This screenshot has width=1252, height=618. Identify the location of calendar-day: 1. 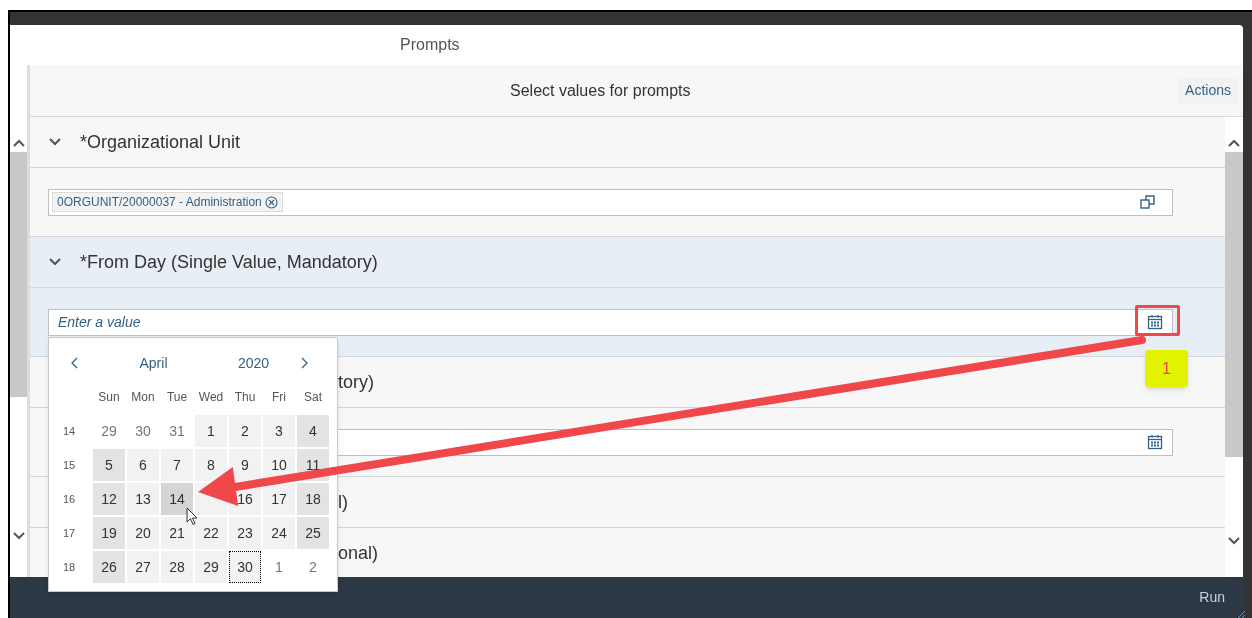
(211, 431).